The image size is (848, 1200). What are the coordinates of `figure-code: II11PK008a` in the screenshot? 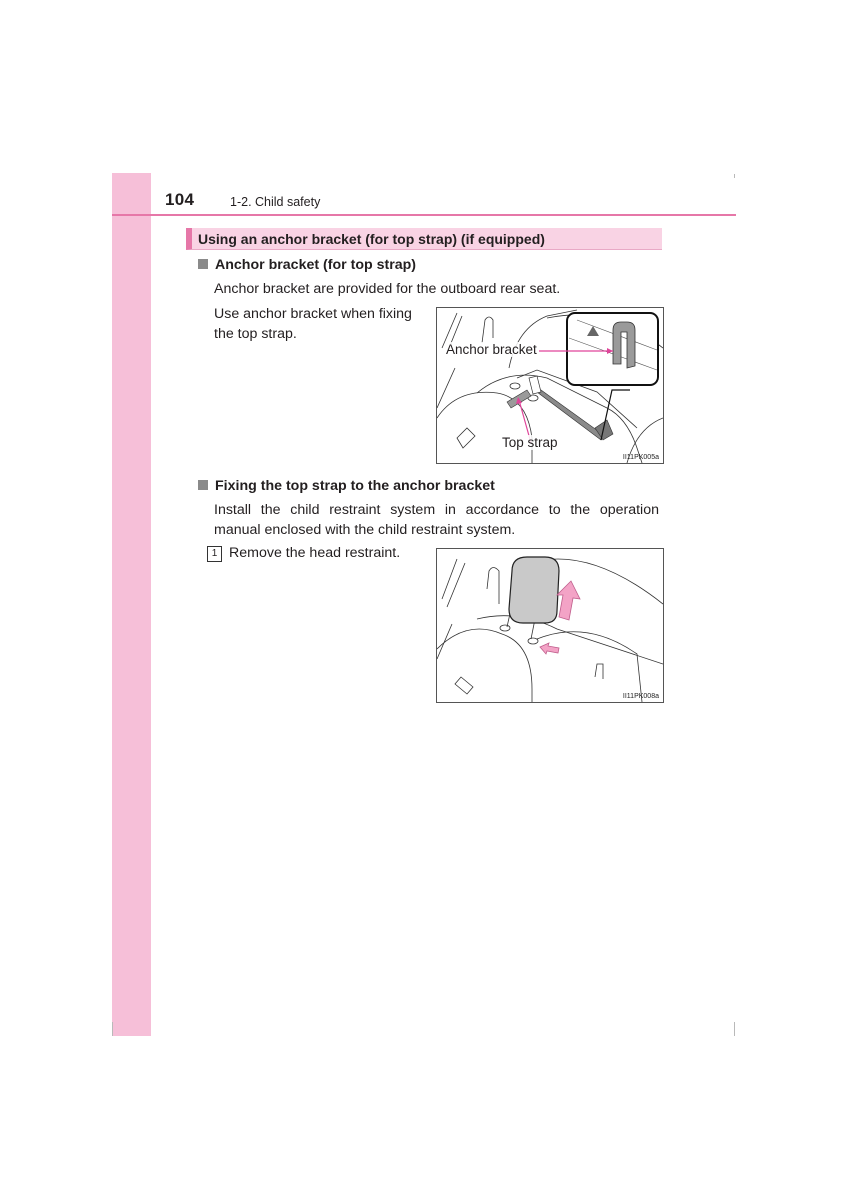 It's located at (640, 696).